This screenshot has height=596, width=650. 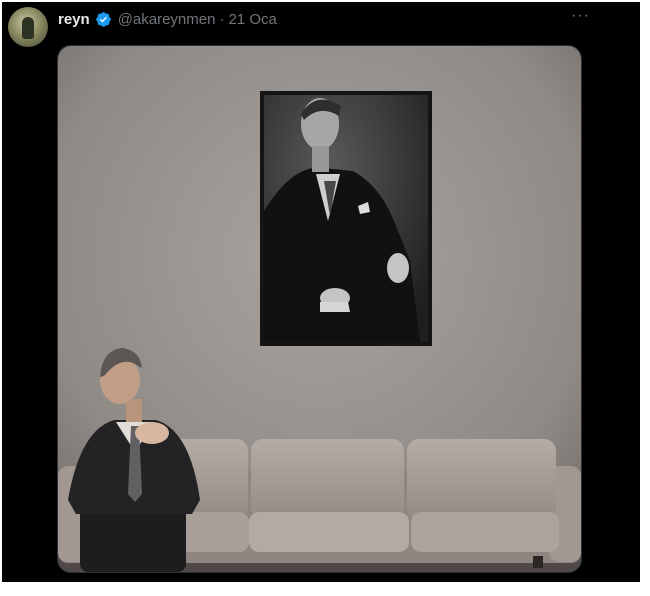 I want to click on user-handle: @akareynmen, so click(x=167, y=19).